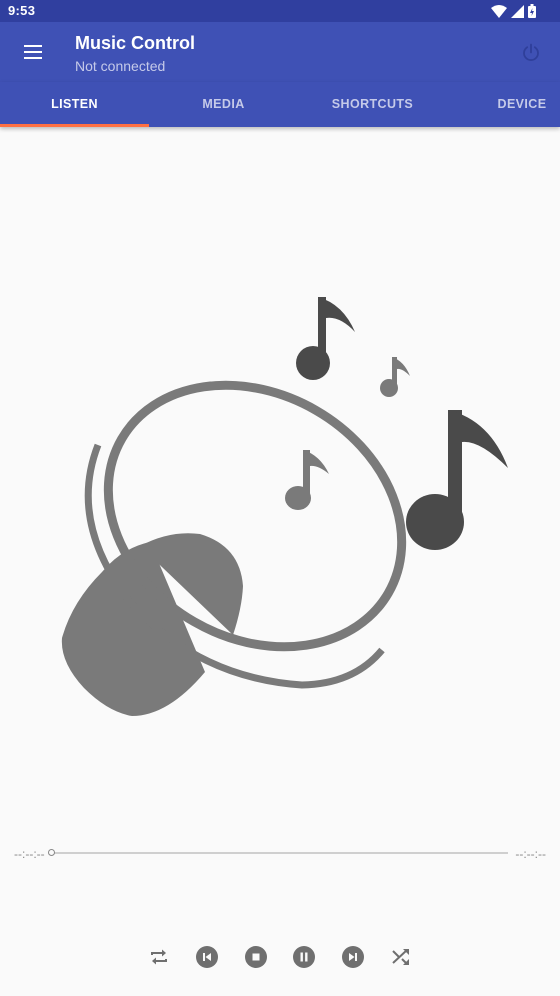 This screenshot has height=996, width=560. Describe the element at coordinates (135, 43) in the screenshot. I see `app-title: Music Control` at that location.